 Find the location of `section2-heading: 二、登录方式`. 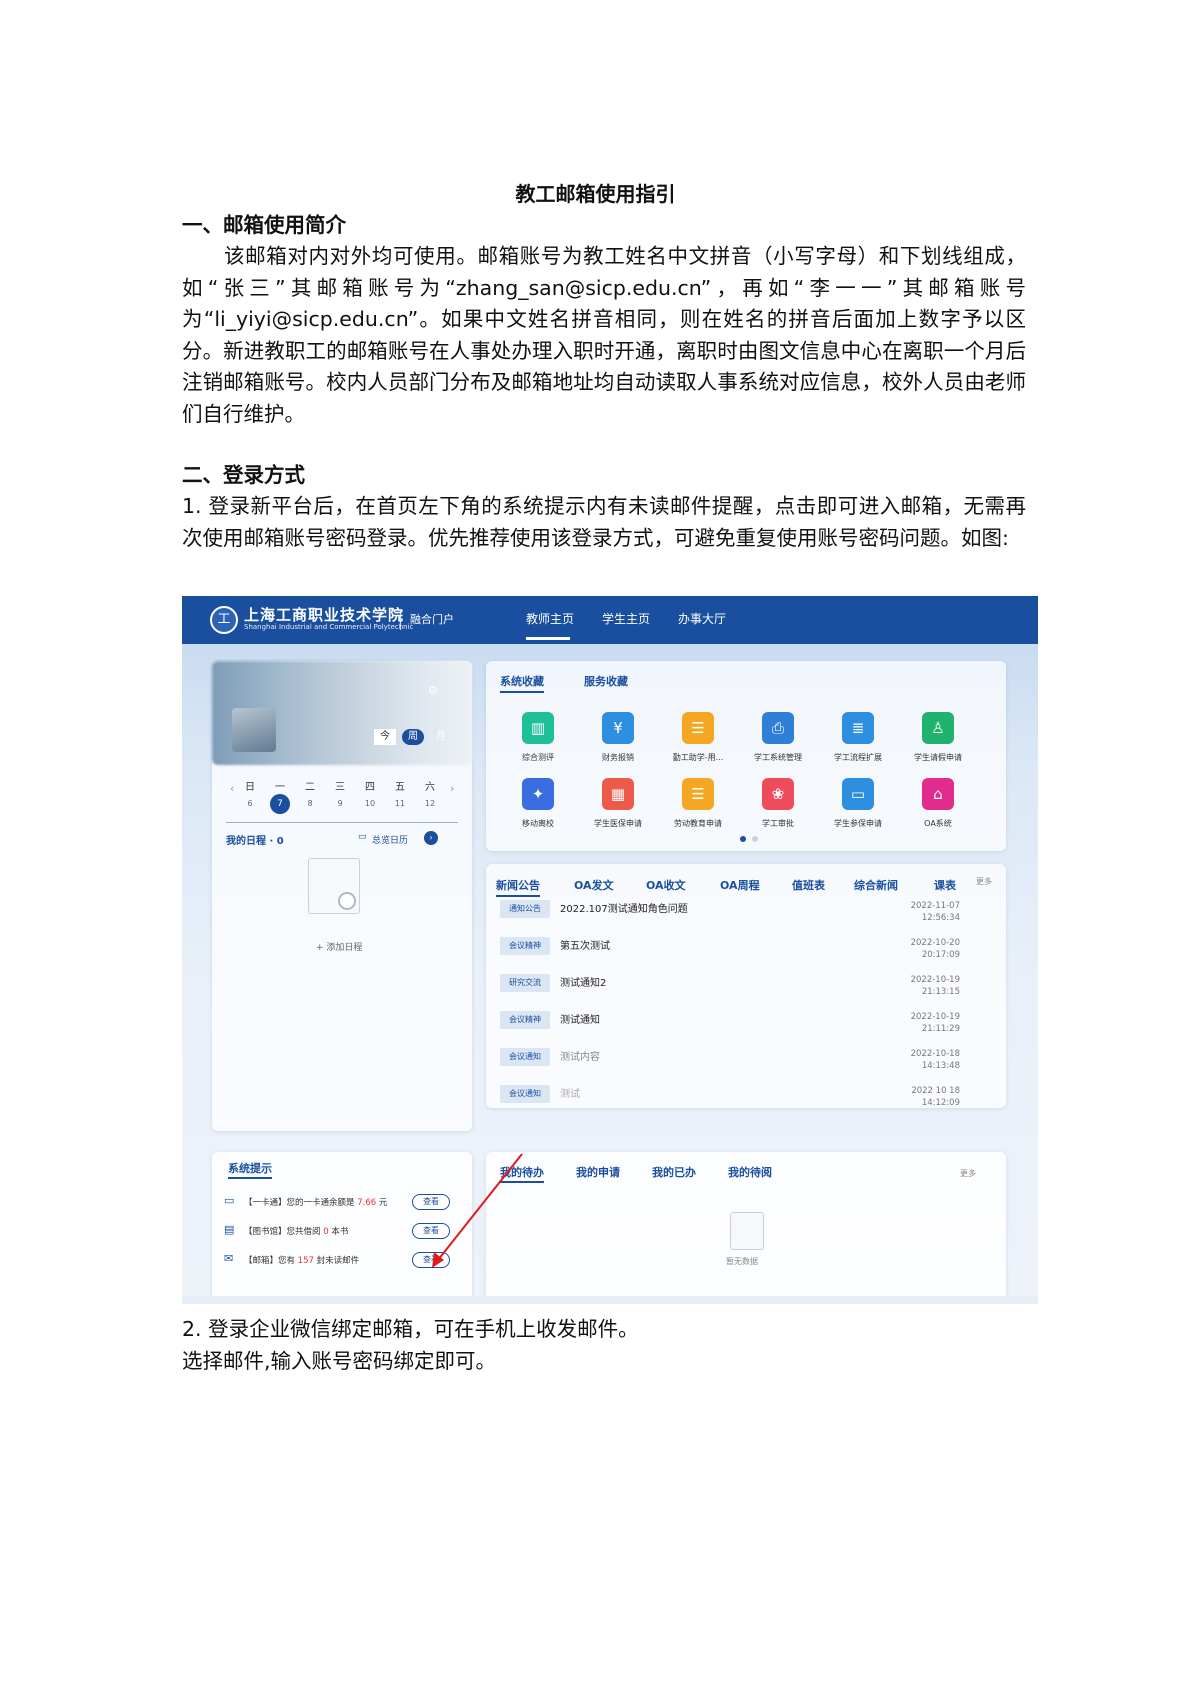

section2-heading: 二、登录方式 is located at coordinates (243, 475).